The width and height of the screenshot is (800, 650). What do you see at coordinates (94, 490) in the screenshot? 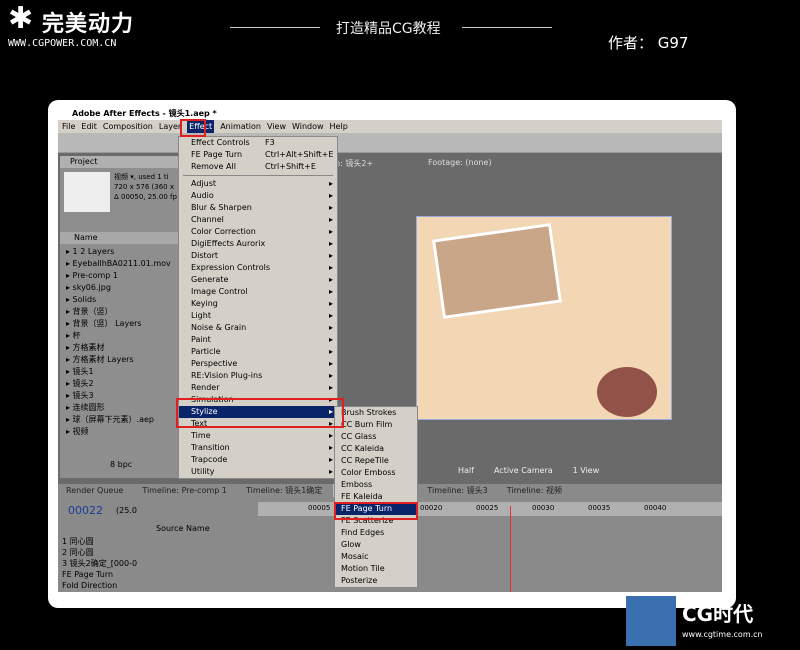
I see `timeline-tab: Render Queue` at bounding box center [94, 490].